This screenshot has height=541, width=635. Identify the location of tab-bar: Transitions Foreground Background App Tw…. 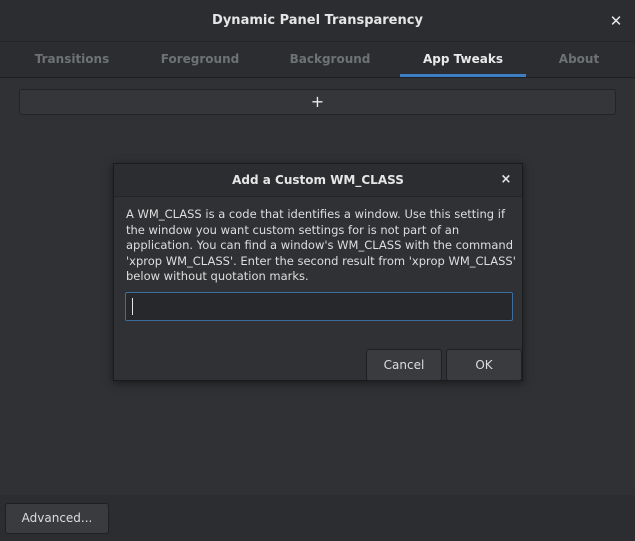
(317, 60).